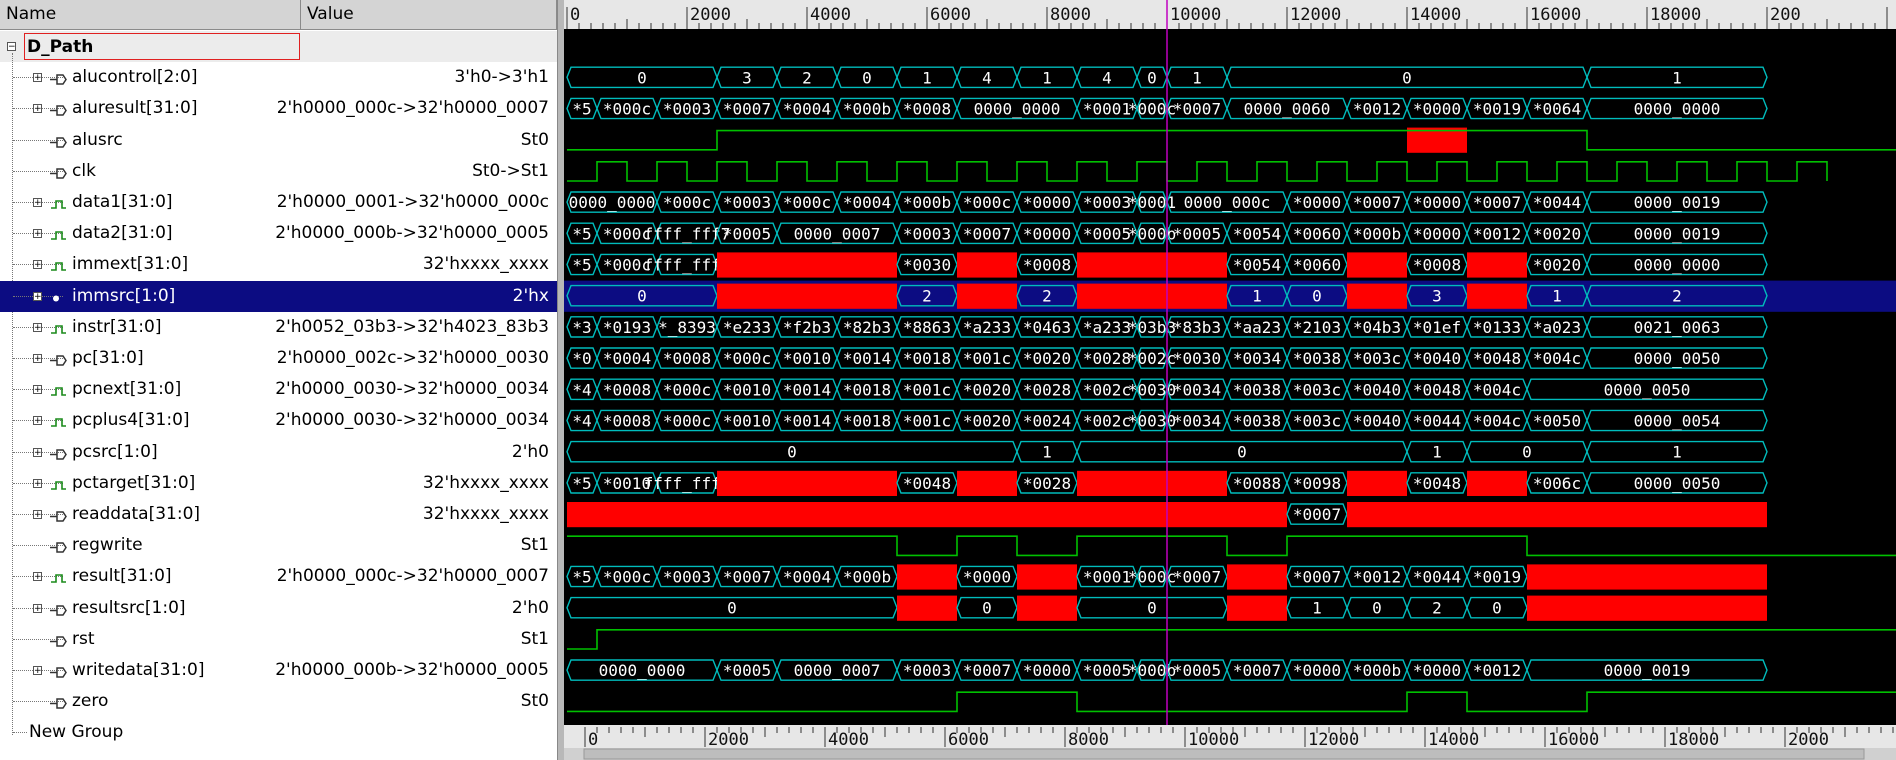 The height and width of the screenshot is (760, 1896). I want to click on bus-value-label: *0014, so click(867, 358).